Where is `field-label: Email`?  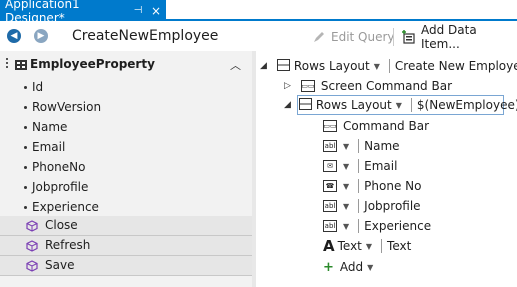 field-label: Email is located at coordinates (49, 147).